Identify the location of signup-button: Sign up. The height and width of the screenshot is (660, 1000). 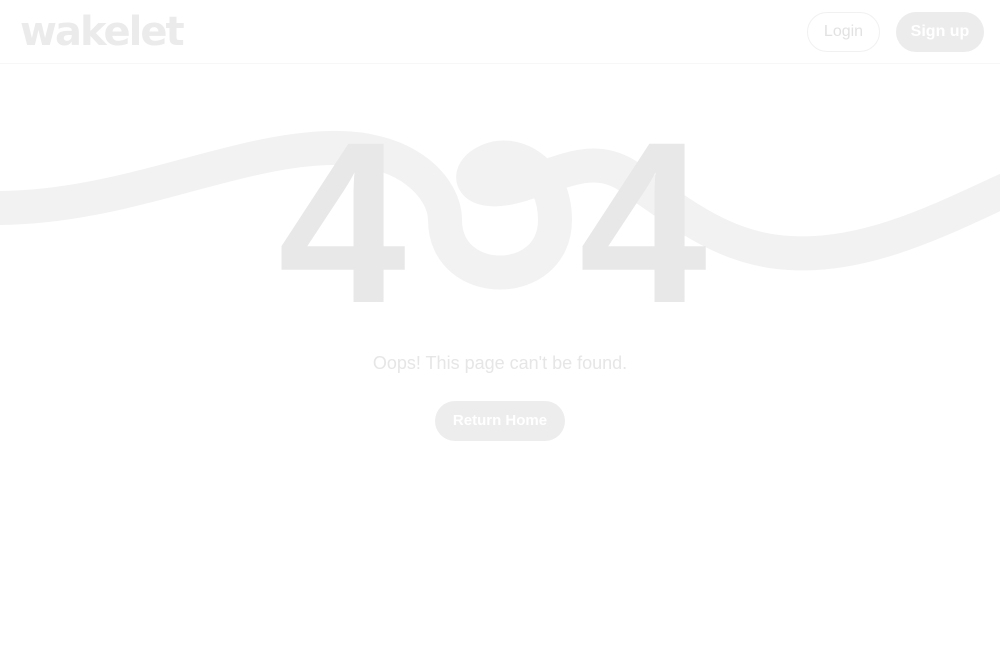
(940, 32).